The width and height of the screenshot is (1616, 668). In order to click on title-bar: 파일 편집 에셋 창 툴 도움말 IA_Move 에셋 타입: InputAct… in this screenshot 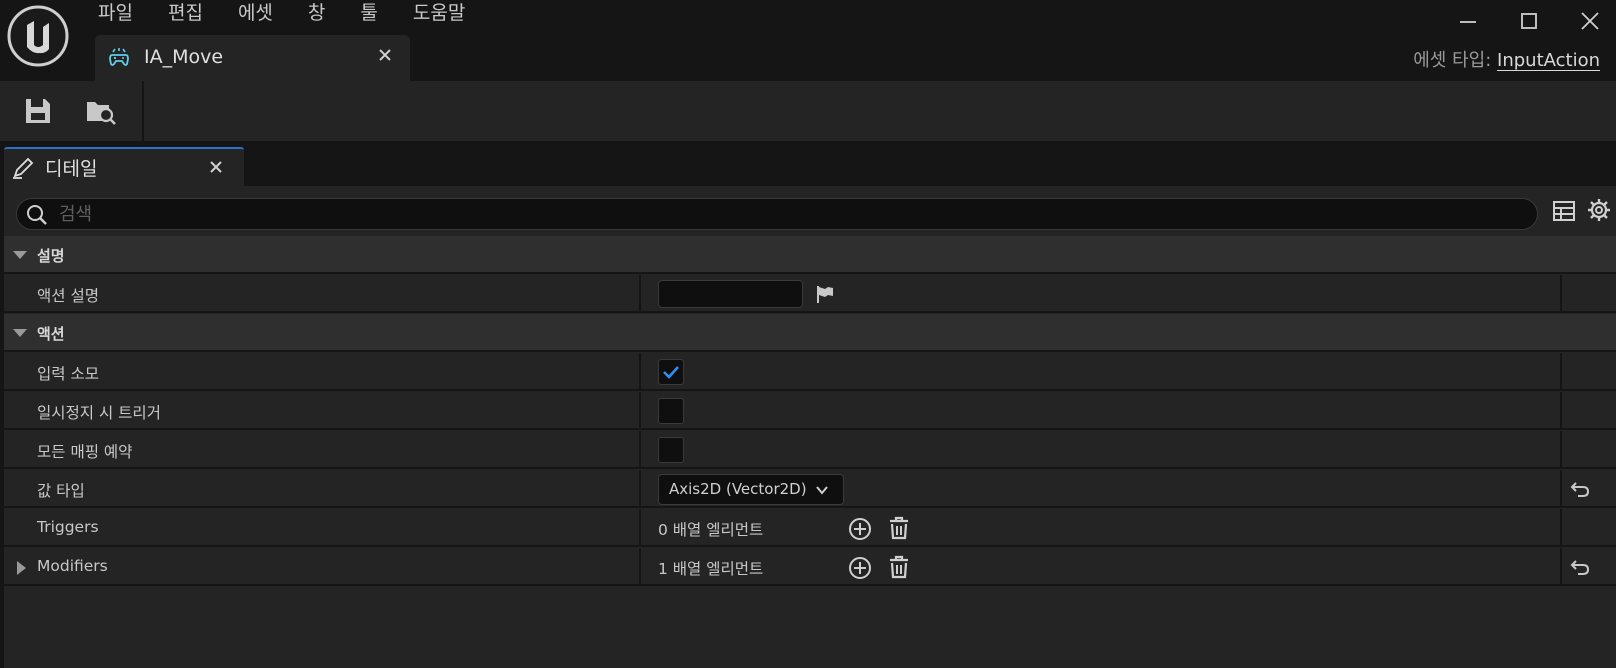, I will do `click(808, 40)`.